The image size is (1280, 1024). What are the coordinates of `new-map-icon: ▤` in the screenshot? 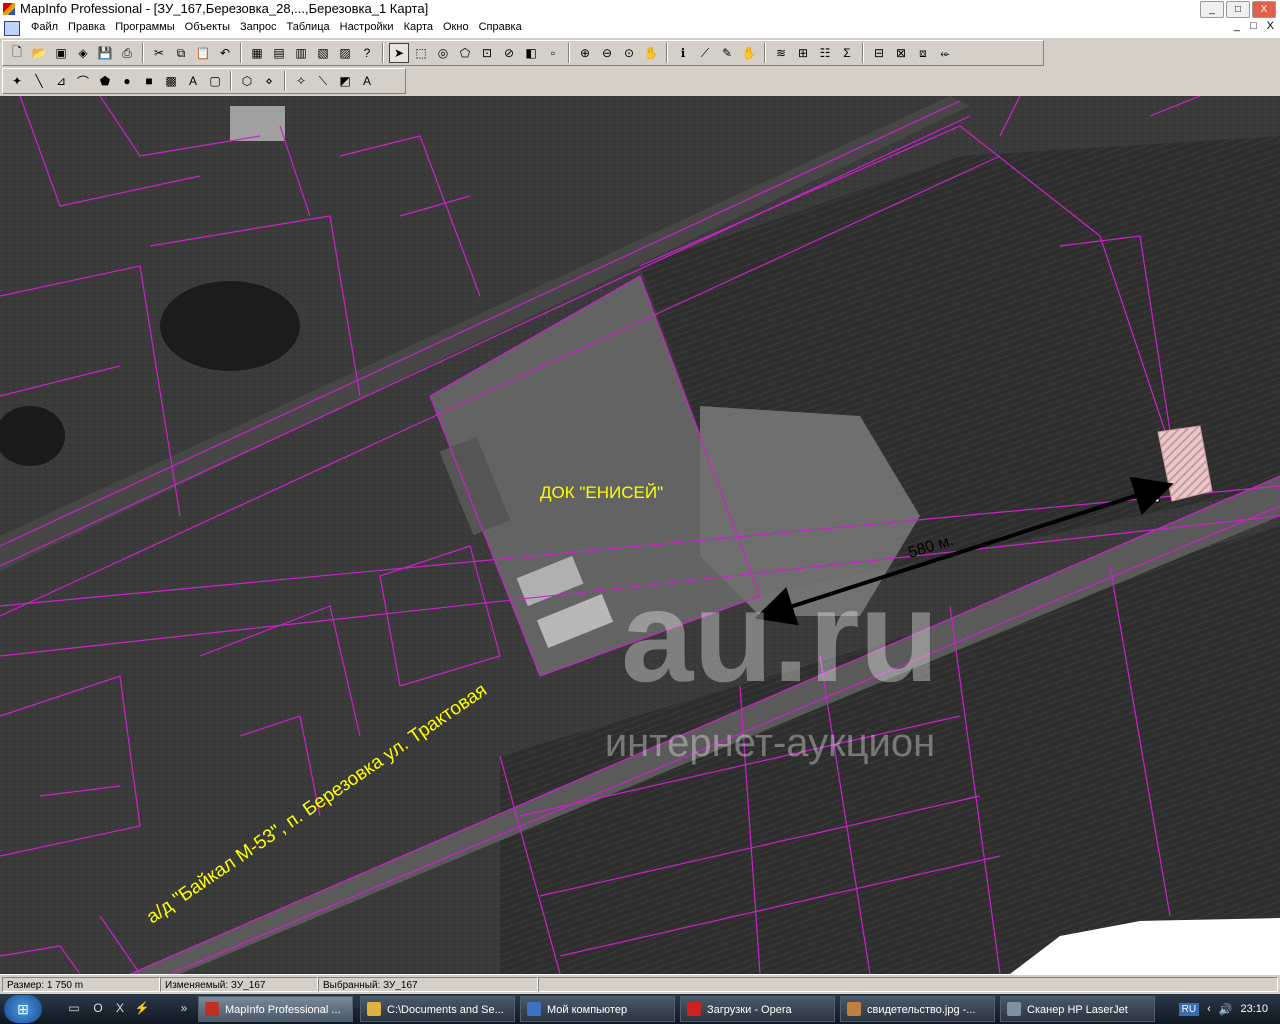 It's located at (279, 53).